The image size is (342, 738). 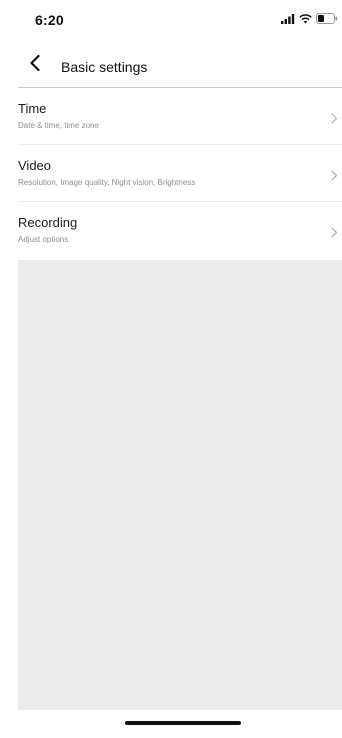 What do you see at coordinates (180, 22) in the screenshot?
I see `status-bar: 6:20` at bounding box center [180, 22].